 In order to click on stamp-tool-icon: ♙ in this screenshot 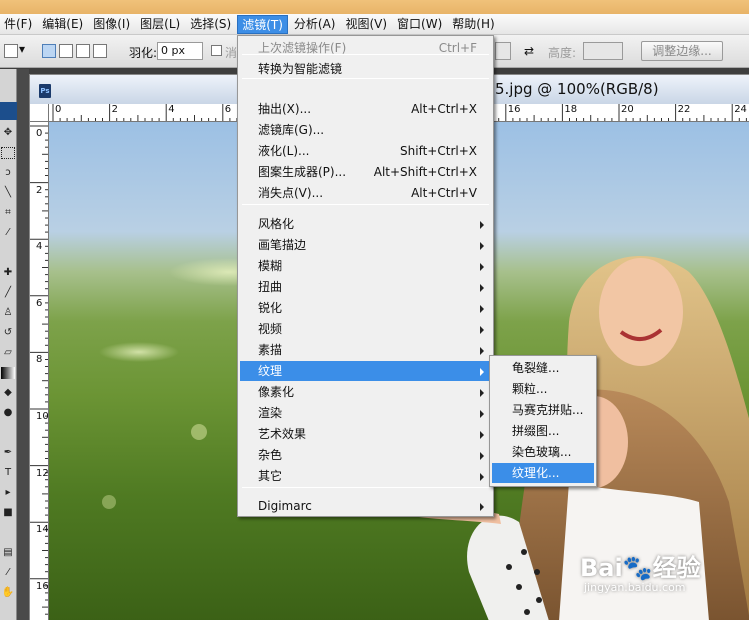, I will do `click(8, 313)`.